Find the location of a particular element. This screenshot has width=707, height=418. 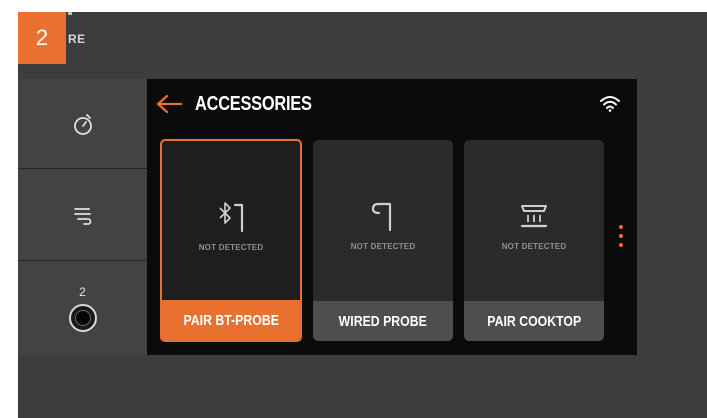

cooktop-icon is located at coordinates (534, 216).